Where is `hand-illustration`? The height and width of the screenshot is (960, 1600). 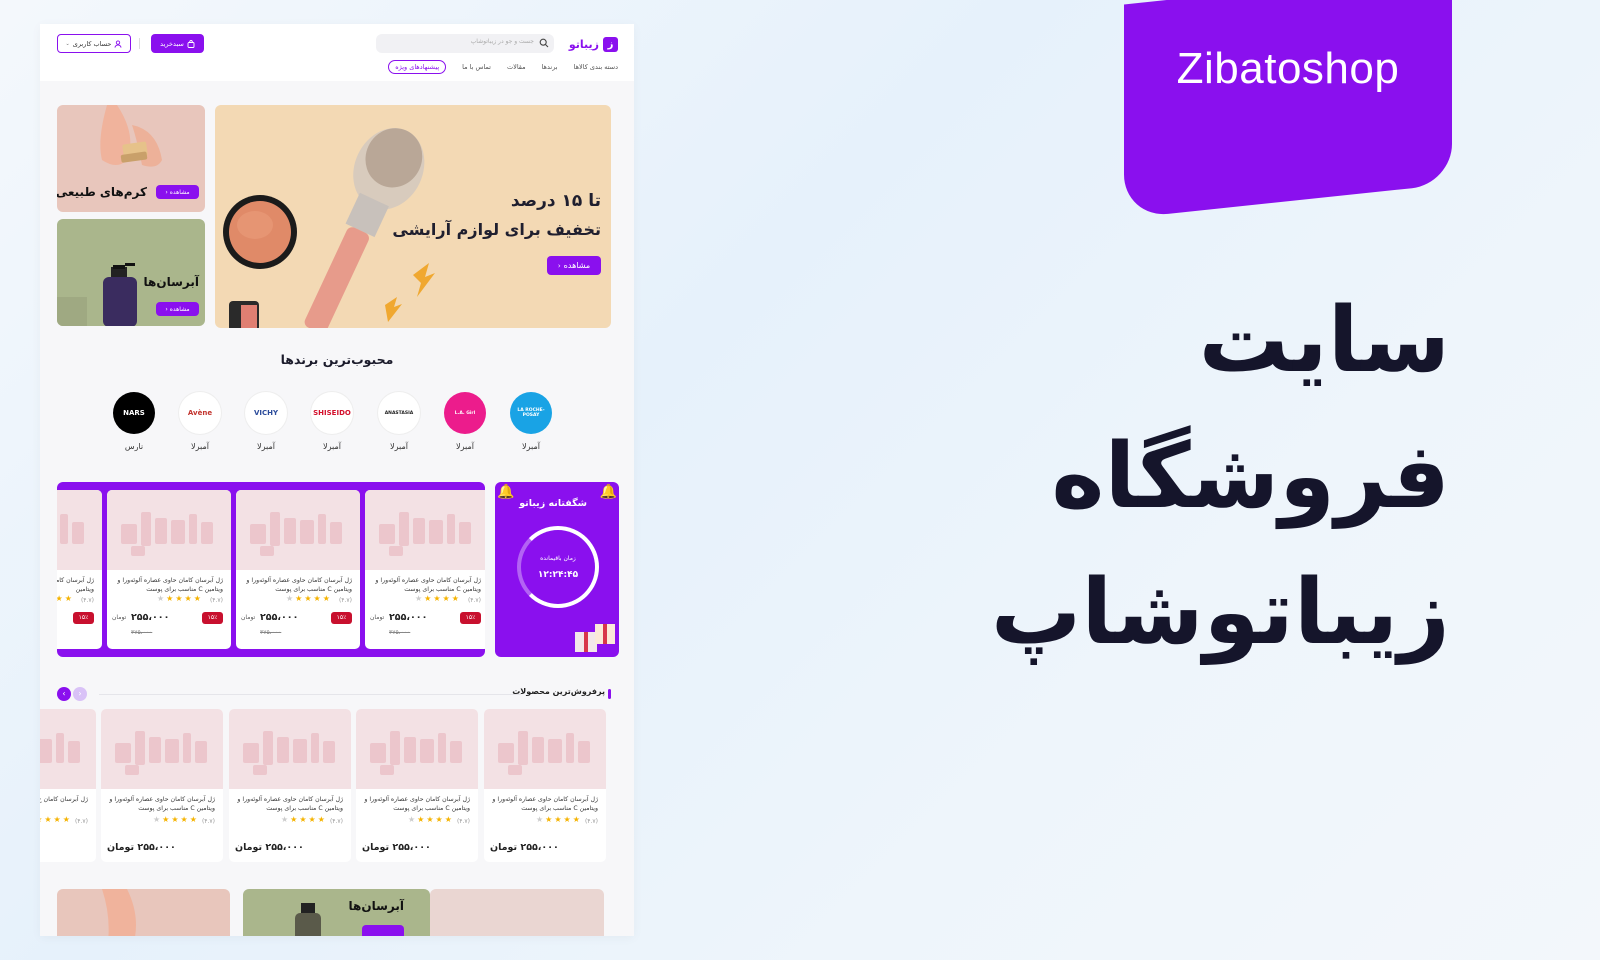 hand-illustration is located at coordinates (119, 912).